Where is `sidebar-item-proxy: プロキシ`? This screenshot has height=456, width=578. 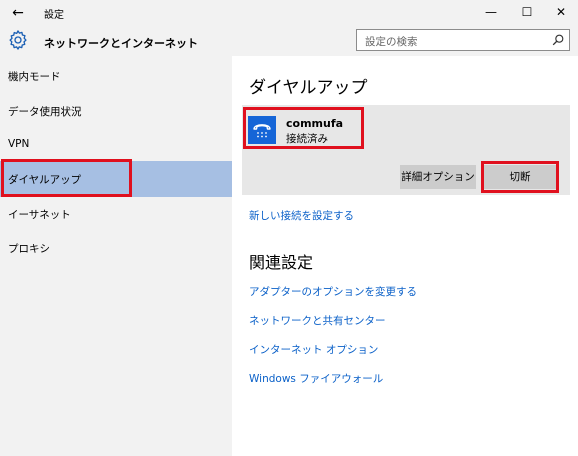 sidebar-item-proxy: プロキシ is located at coordinates (116, 248).